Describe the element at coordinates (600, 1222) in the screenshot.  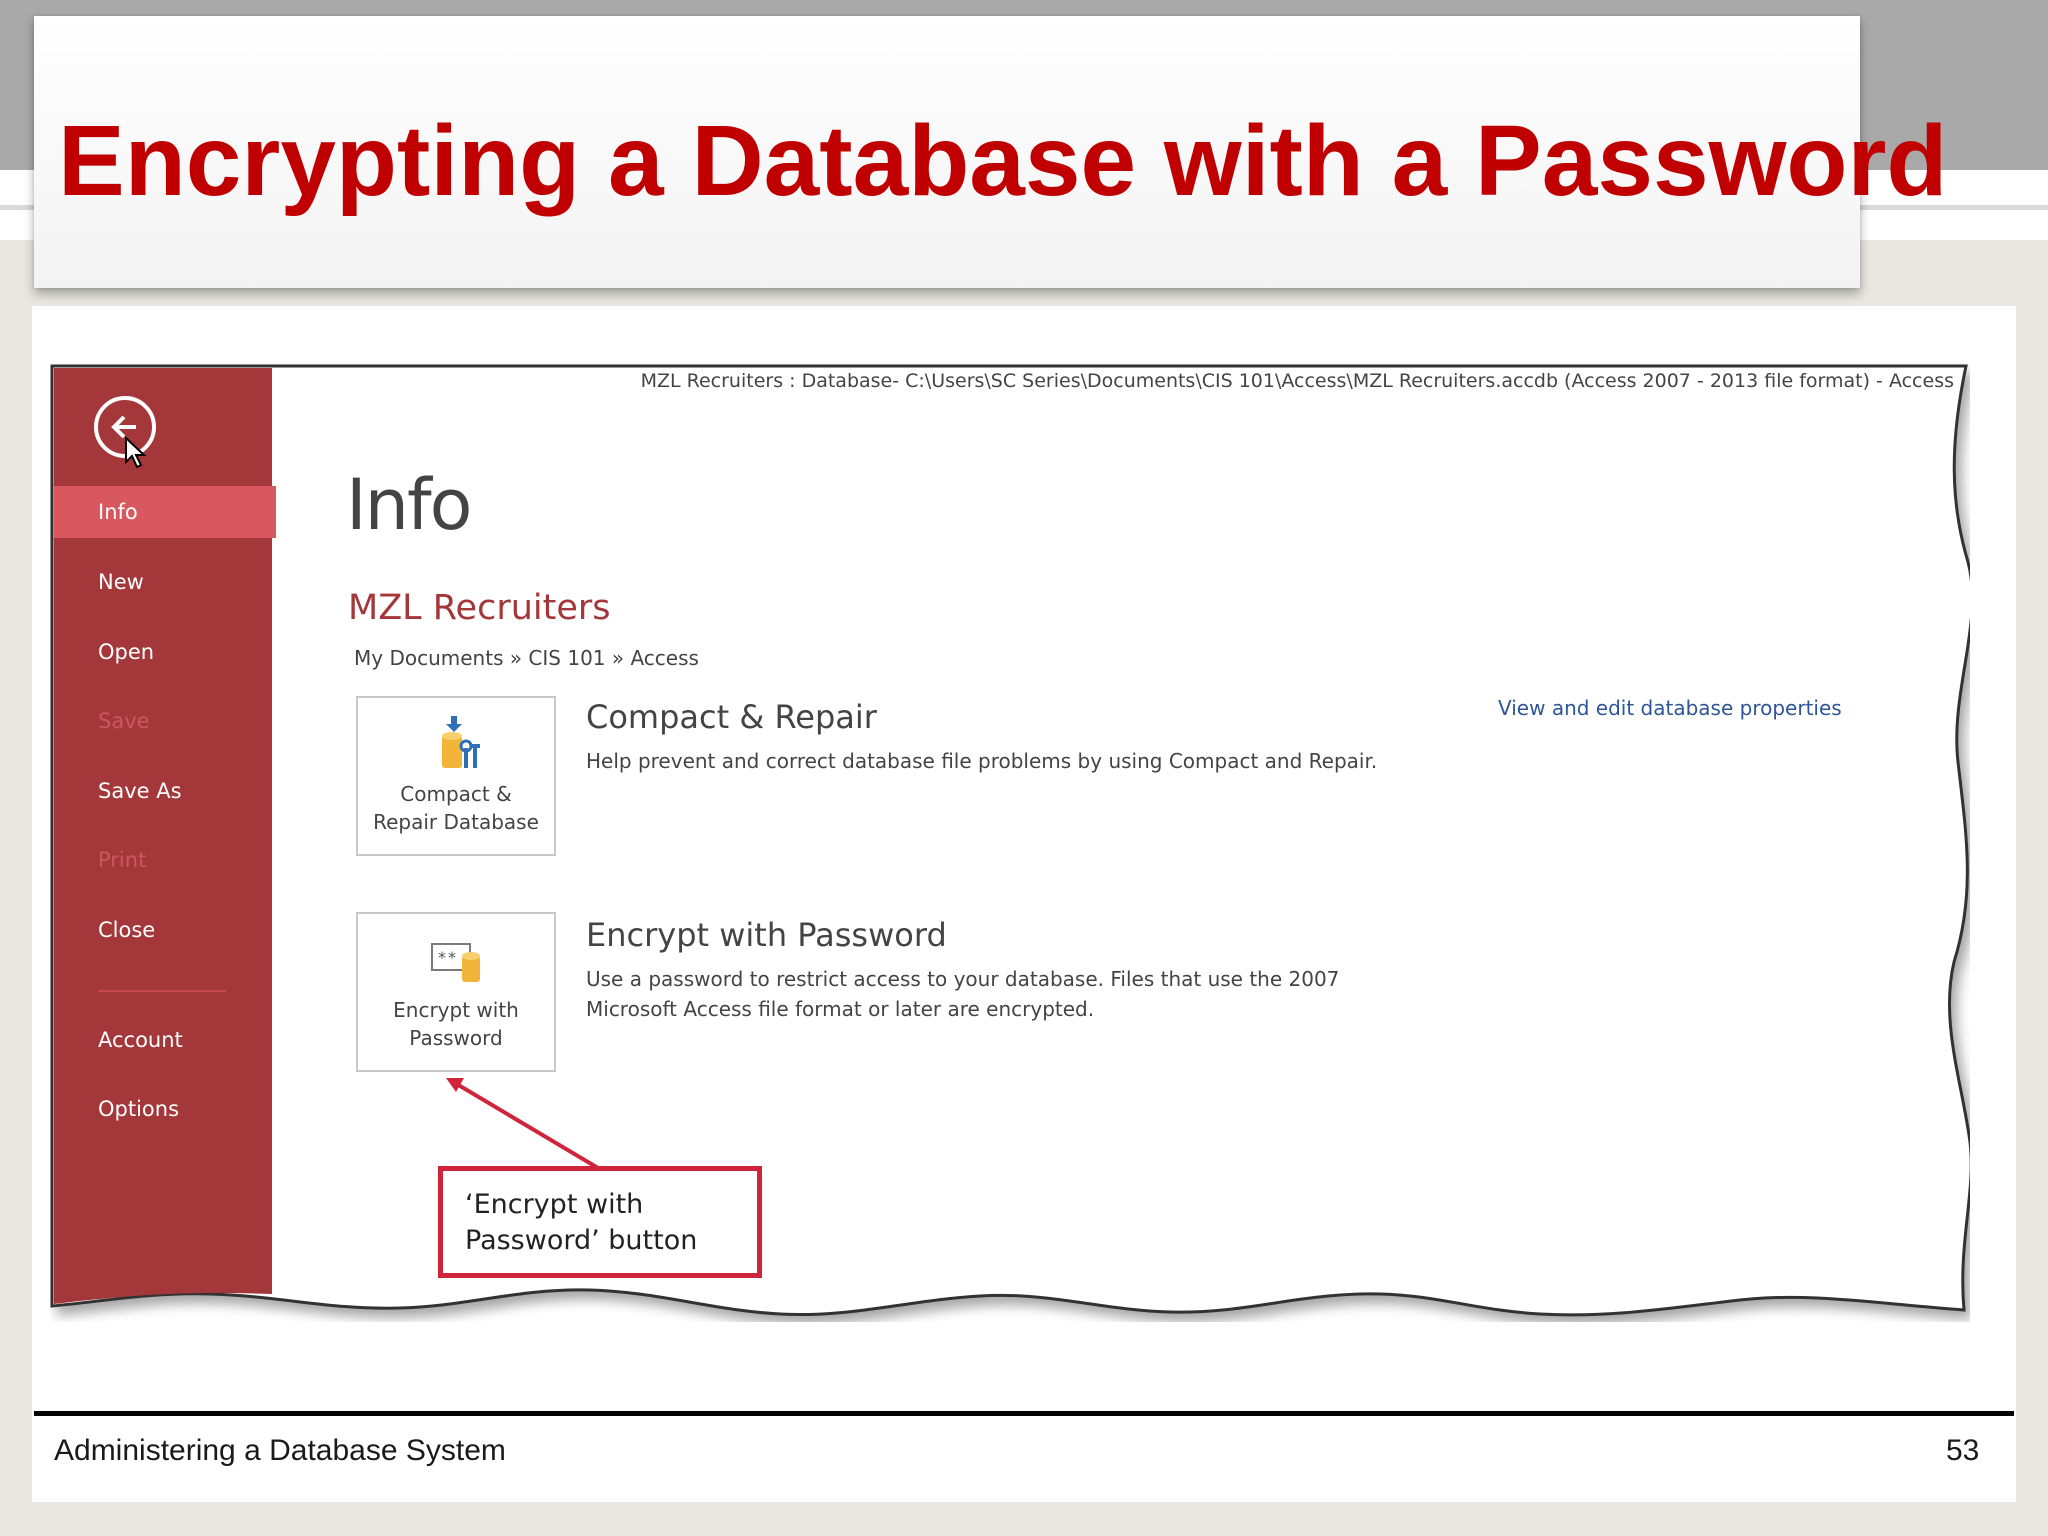
I see `callout-box: ‘Encrypt with Password’ button` at that location.